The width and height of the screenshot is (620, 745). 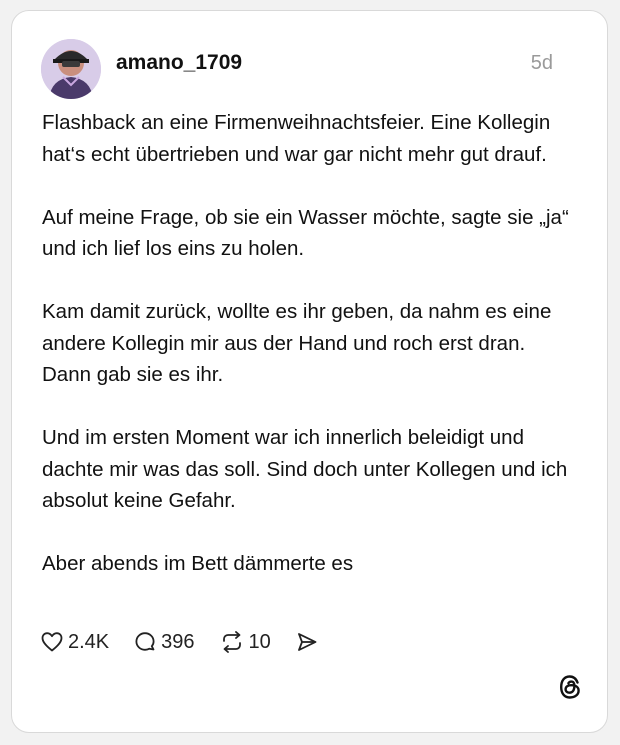 What do you see at coordinates (178, 641) in the screenshot?
I see `comment-count: 396` at bounding box center [178, 641].